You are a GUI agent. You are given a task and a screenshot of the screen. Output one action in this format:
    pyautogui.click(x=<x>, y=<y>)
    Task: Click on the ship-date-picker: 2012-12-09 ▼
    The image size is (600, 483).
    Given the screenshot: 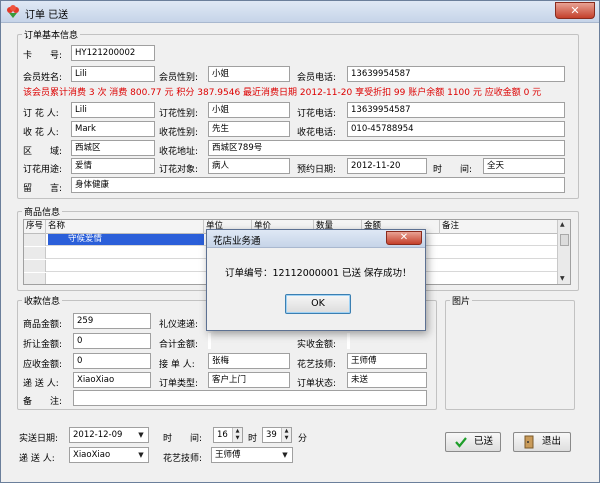 What is the action you would take?
    pyautogui.click(x=109, y=435)
    